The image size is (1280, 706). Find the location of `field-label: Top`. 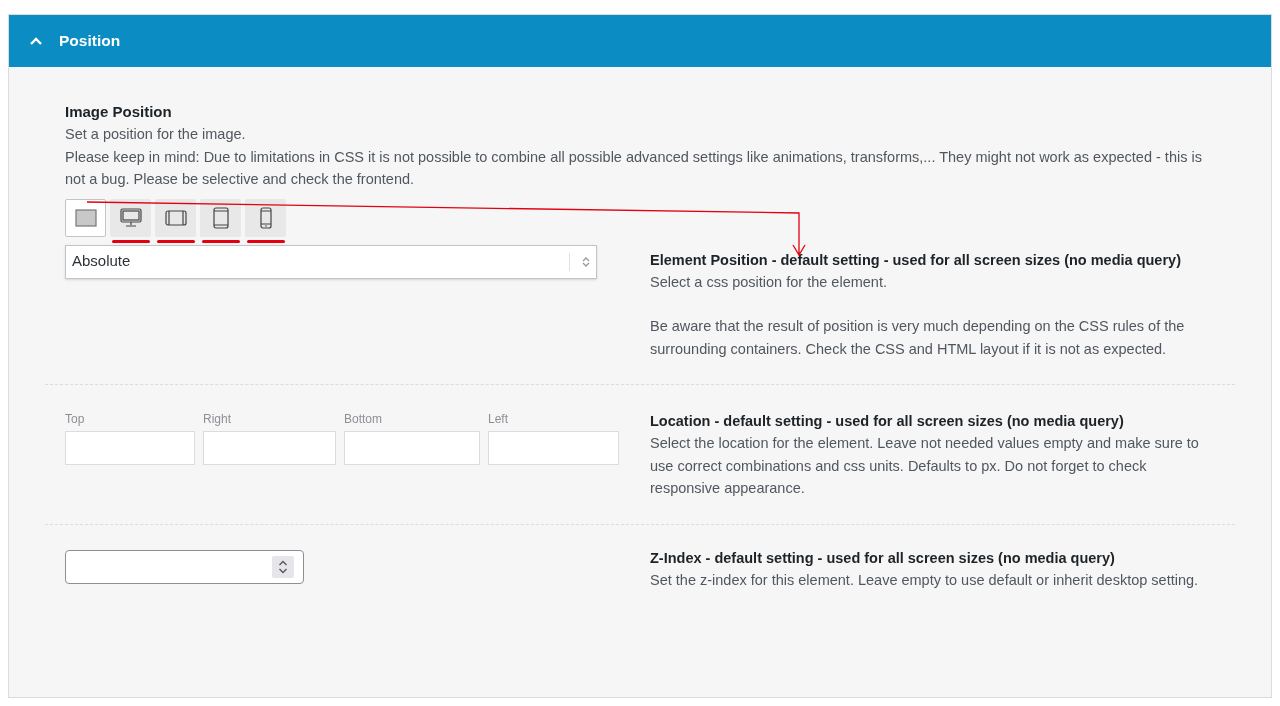

field-label: Top is located at coordinates (75, 419).